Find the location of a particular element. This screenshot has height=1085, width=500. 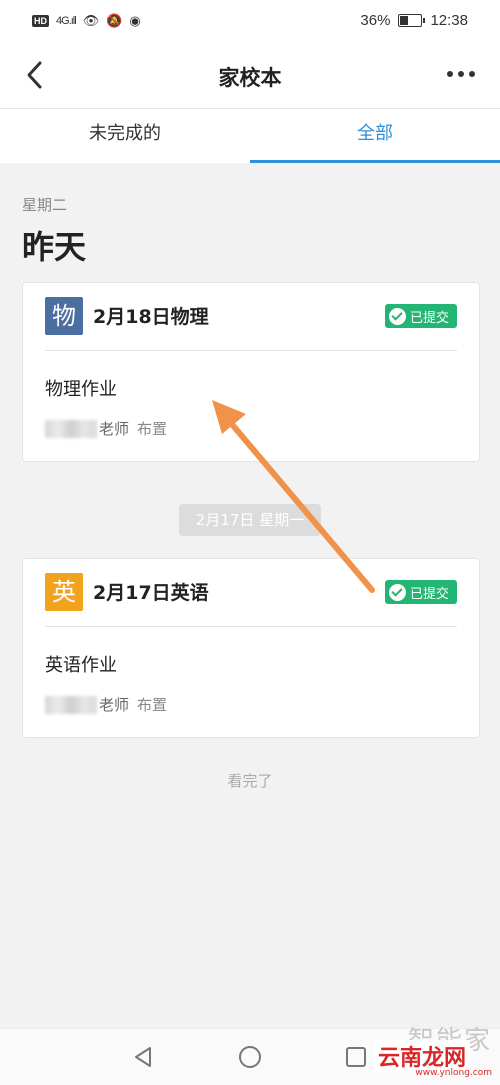

status-bar: HD 4G.ıll 👁 🔕 ◉ 36% 12:38 is located at coordinates (250, 21).